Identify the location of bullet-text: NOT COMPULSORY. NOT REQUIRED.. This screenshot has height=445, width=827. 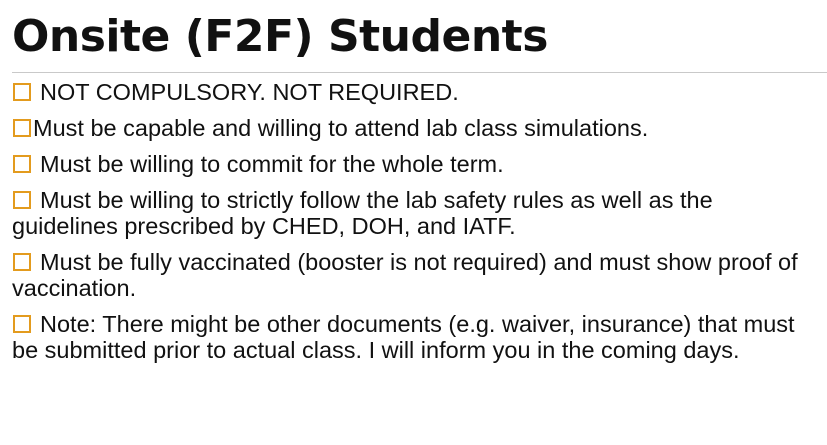
(249, 92).